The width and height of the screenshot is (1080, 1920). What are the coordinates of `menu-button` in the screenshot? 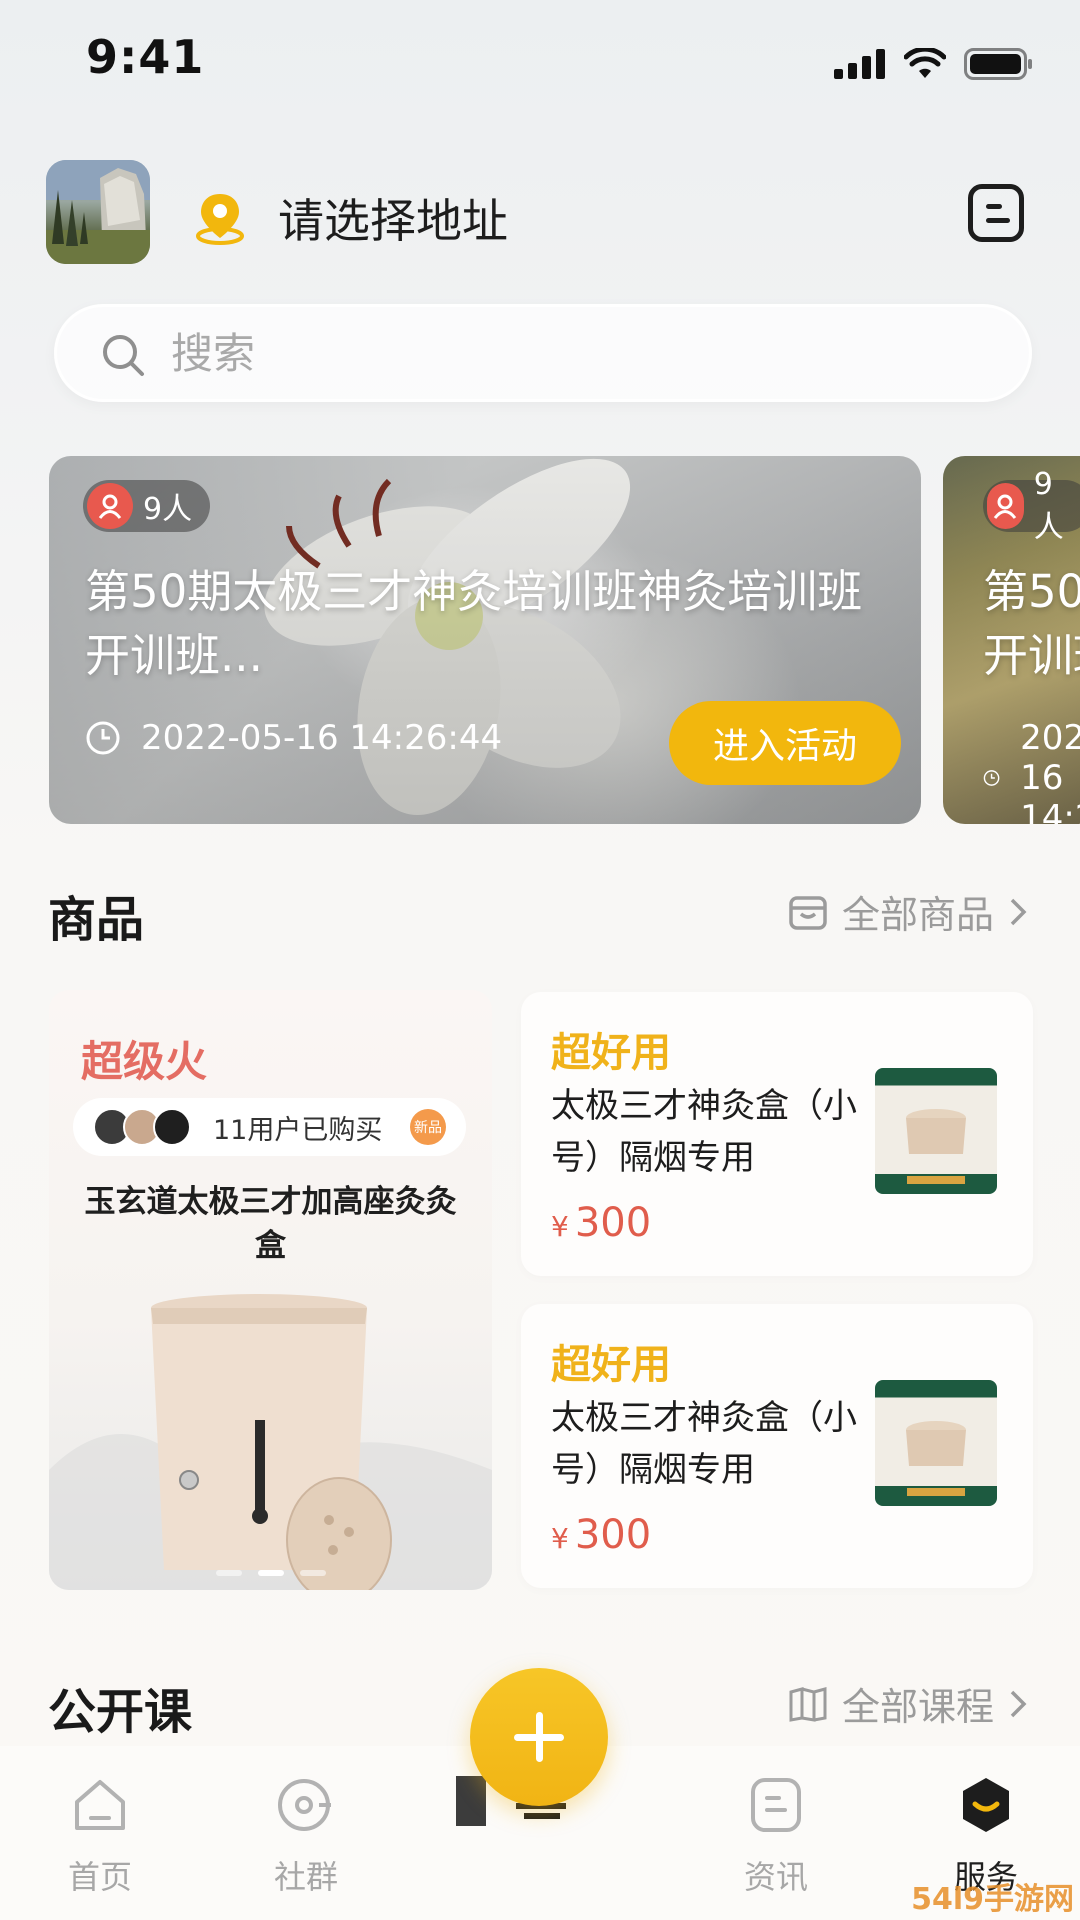 It's located at (996, 213).